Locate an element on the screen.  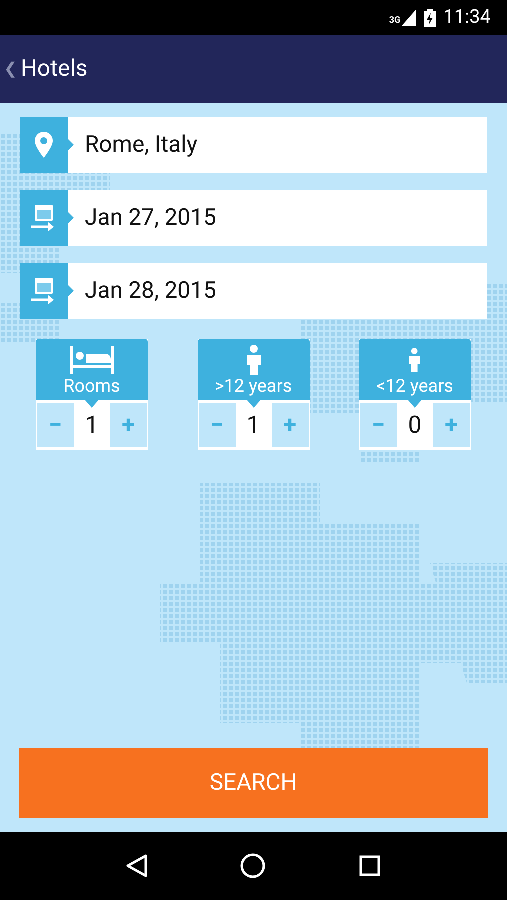
field-value: Rome, Italy is located at coordinates (141, 145).